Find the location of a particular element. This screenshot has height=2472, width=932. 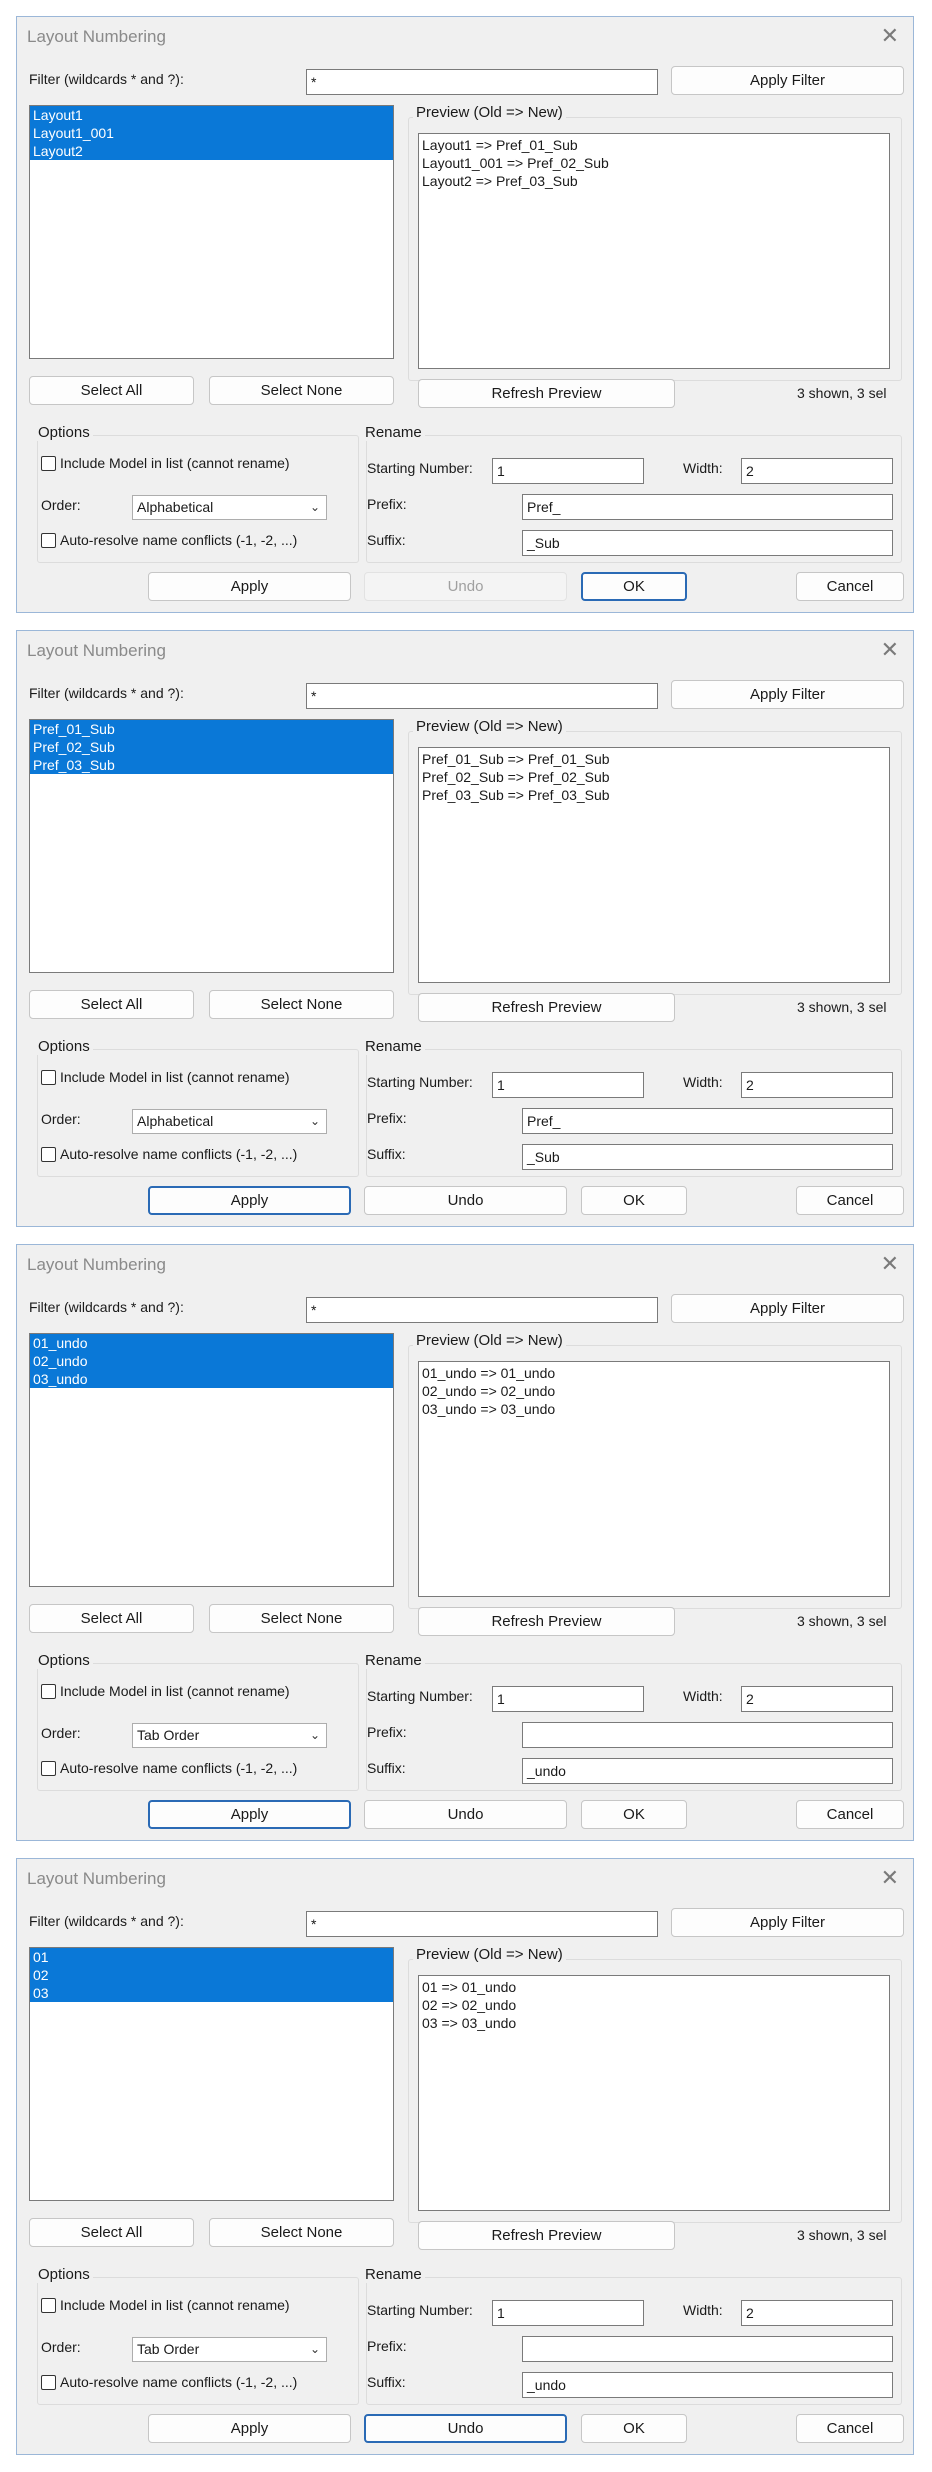

list-item: Layout1_001 is located at coordinates (211, 133).